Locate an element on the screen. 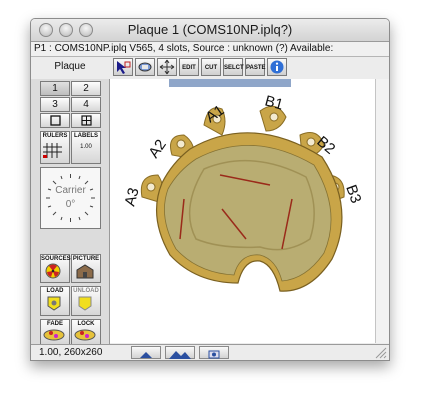 This screenshot has height=413, width=425. labels-button: LABELS 1.00 is located at coordinates (86, 147).